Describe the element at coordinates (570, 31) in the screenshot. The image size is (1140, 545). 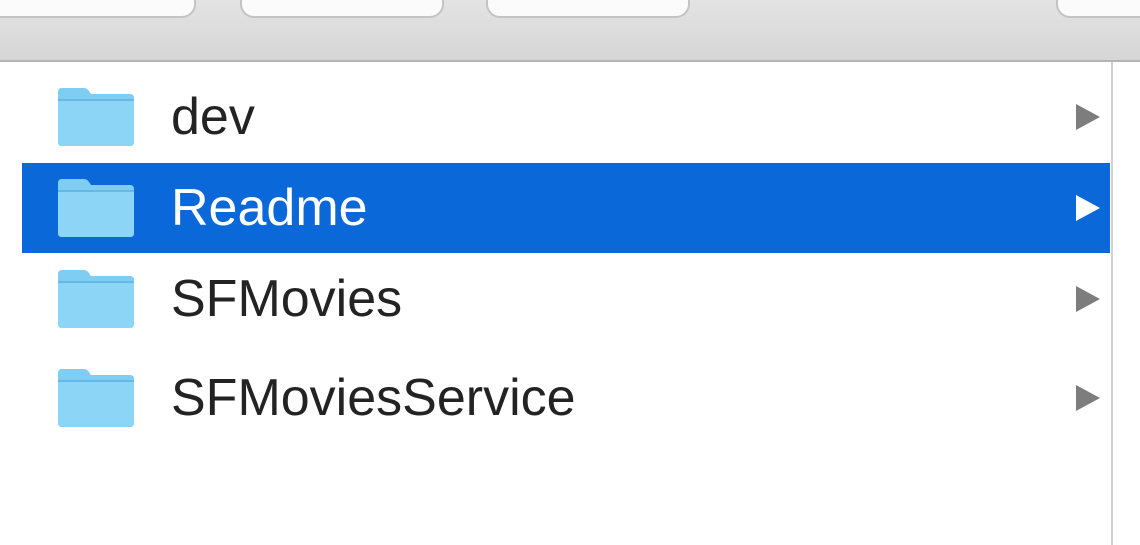
I see `toolbar` at that location.